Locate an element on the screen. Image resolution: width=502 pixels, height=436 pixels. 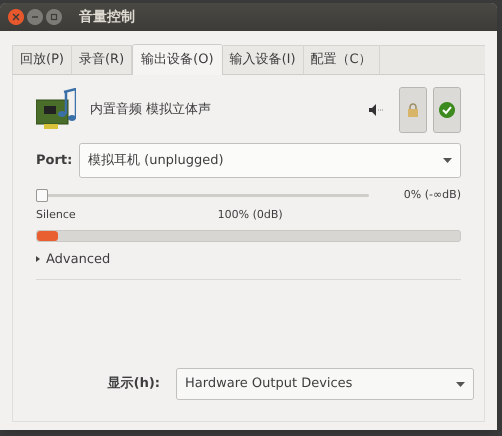
maximize-button is located at coordinates (54, 17).